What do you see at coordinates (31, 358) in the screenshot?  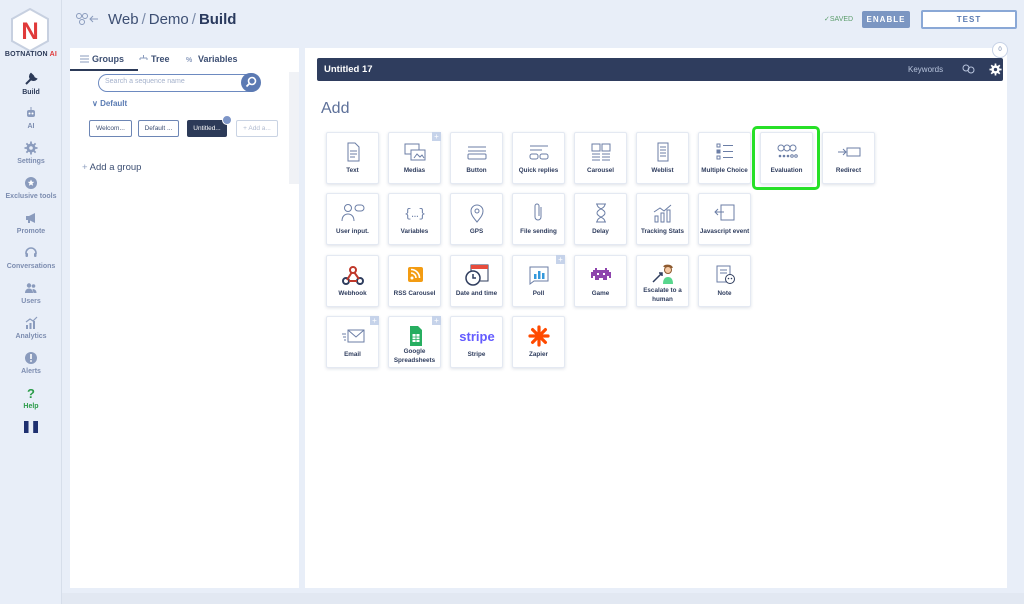 I see `alert-icon` at bounding box center [31, 358].